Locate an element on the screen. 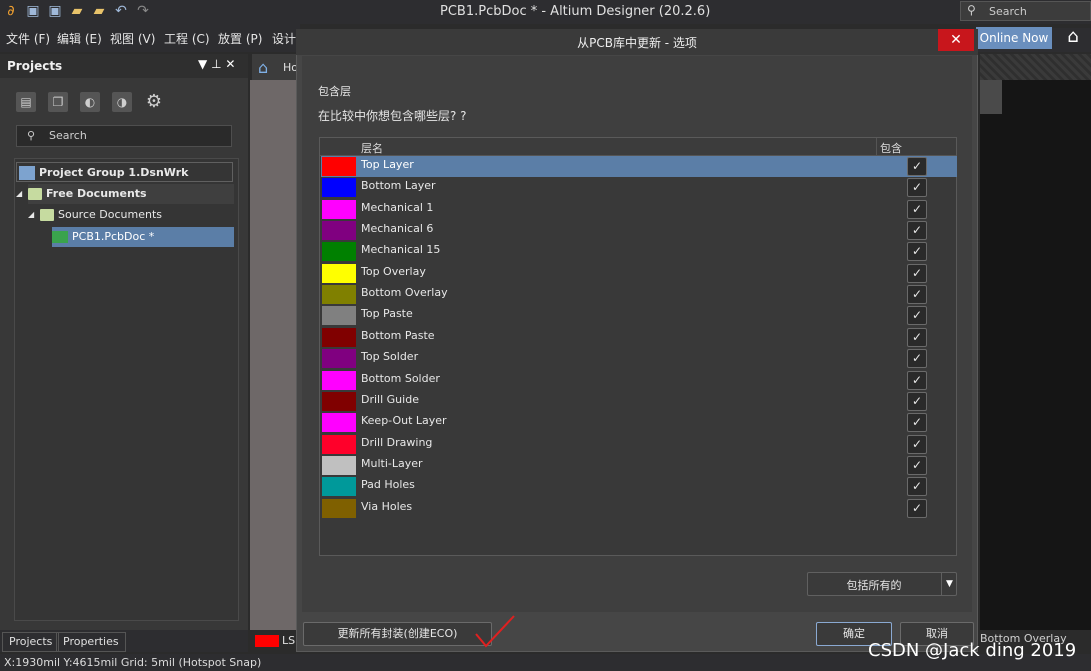 Image resolution: width=1091 pixels, height=671 pixels. layer-row: Top Paste ✓ is located at coordinates (639, 315).